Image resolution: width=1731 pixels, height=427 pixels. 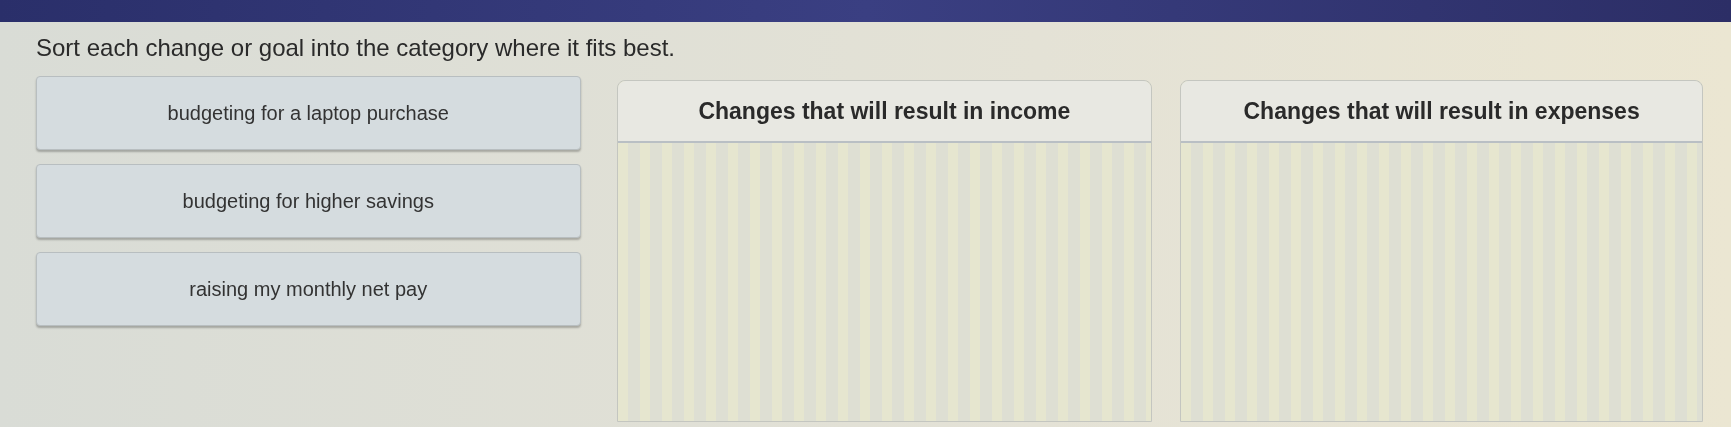 I want to click on question-text: Sort each change or goal into the category where it fits best., so click(x=356, y=48).